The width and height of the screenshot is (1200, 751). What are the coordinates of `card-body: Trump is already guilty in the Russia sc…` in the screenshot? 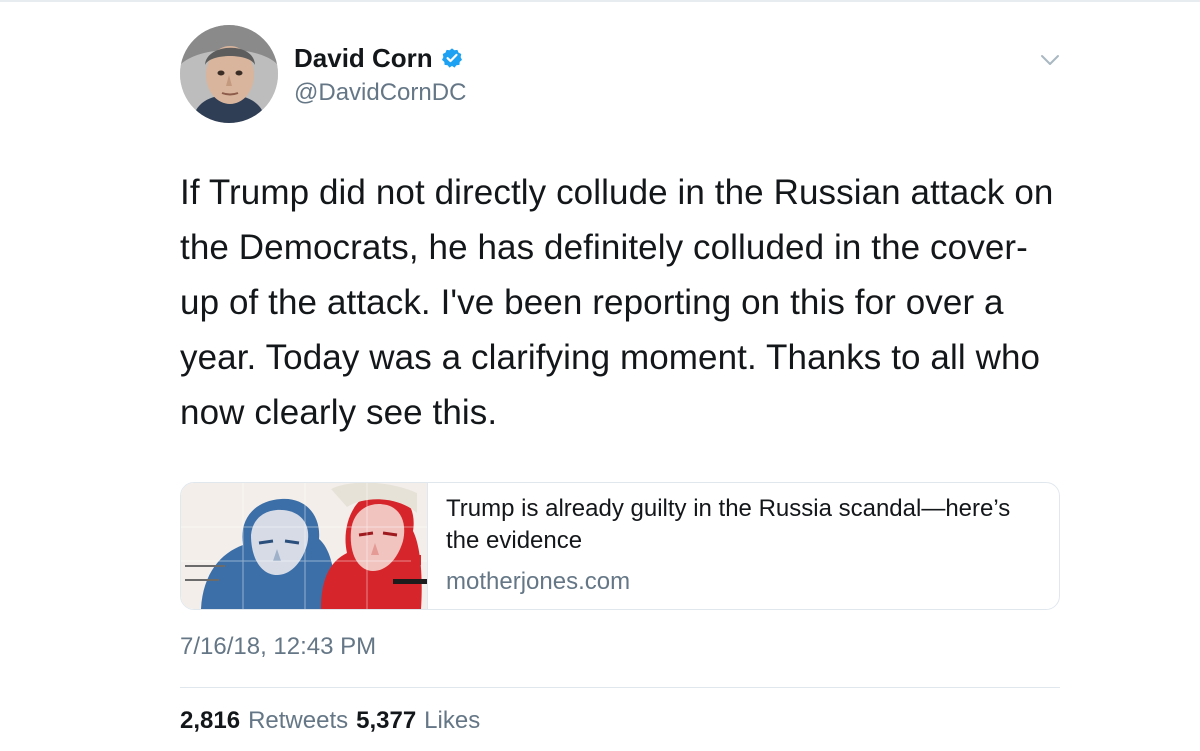 It's located at (743, 546).